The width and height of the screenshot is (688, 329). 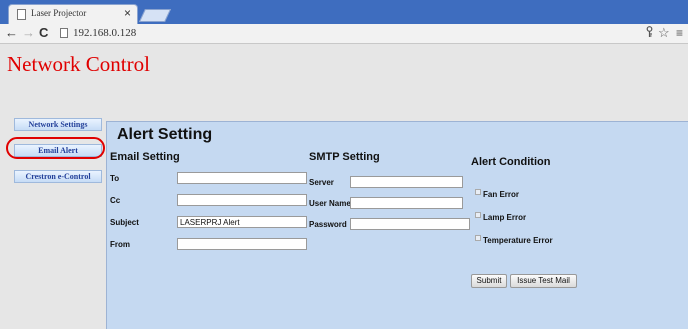 What do you see at coordinates (104, 33) in the screenshot?
I see `address-bar: 192.168.0.128` at bounding box center [104, 33].